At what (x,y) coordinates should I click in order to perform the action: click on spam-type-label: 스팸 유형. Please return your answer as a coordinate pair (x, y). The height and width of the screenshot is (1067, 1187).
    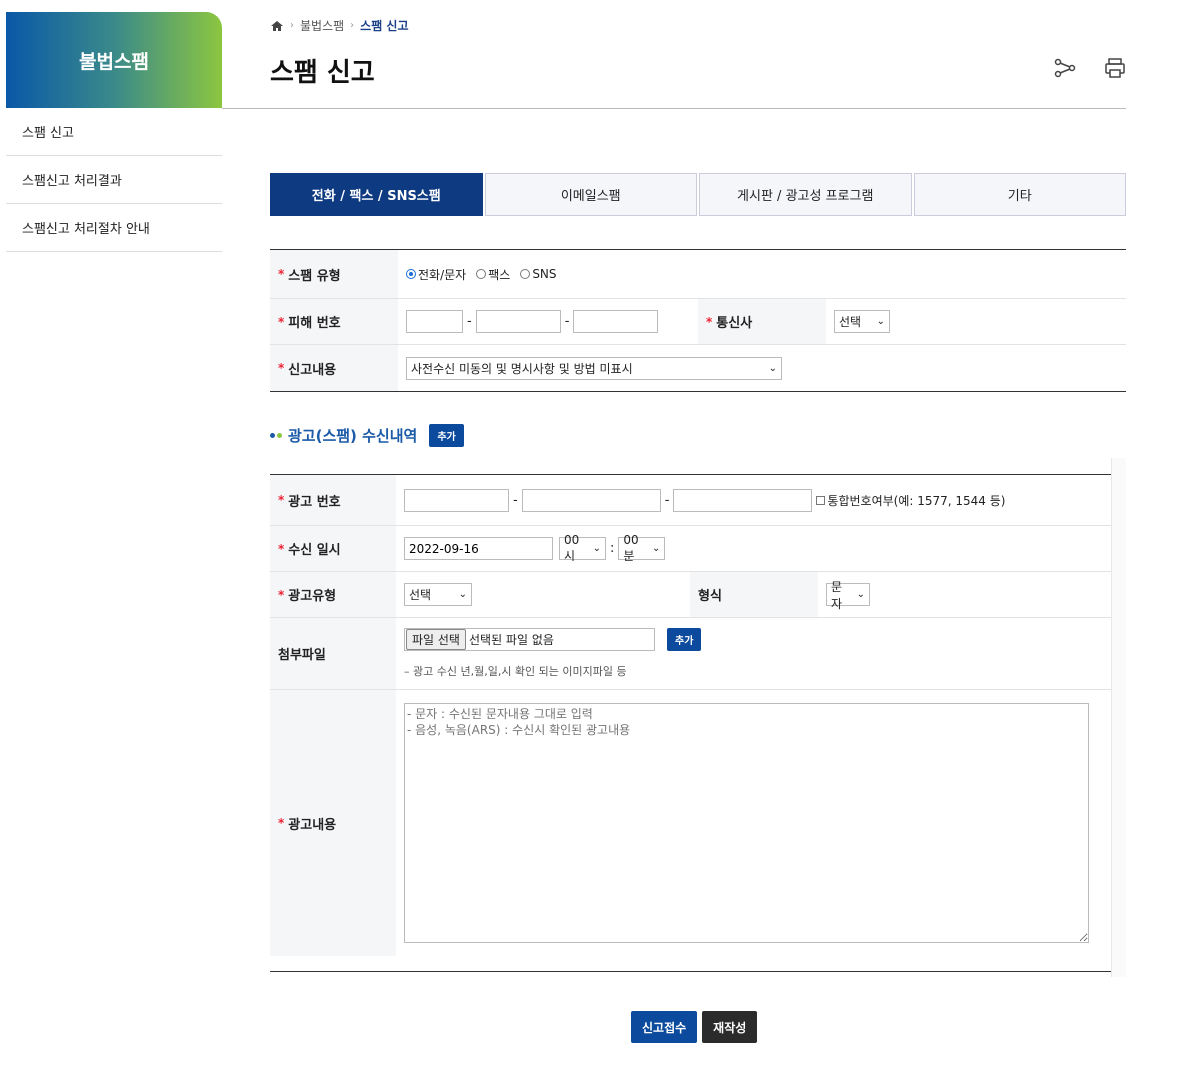
    Looking at the image, I should click on (314, 276).